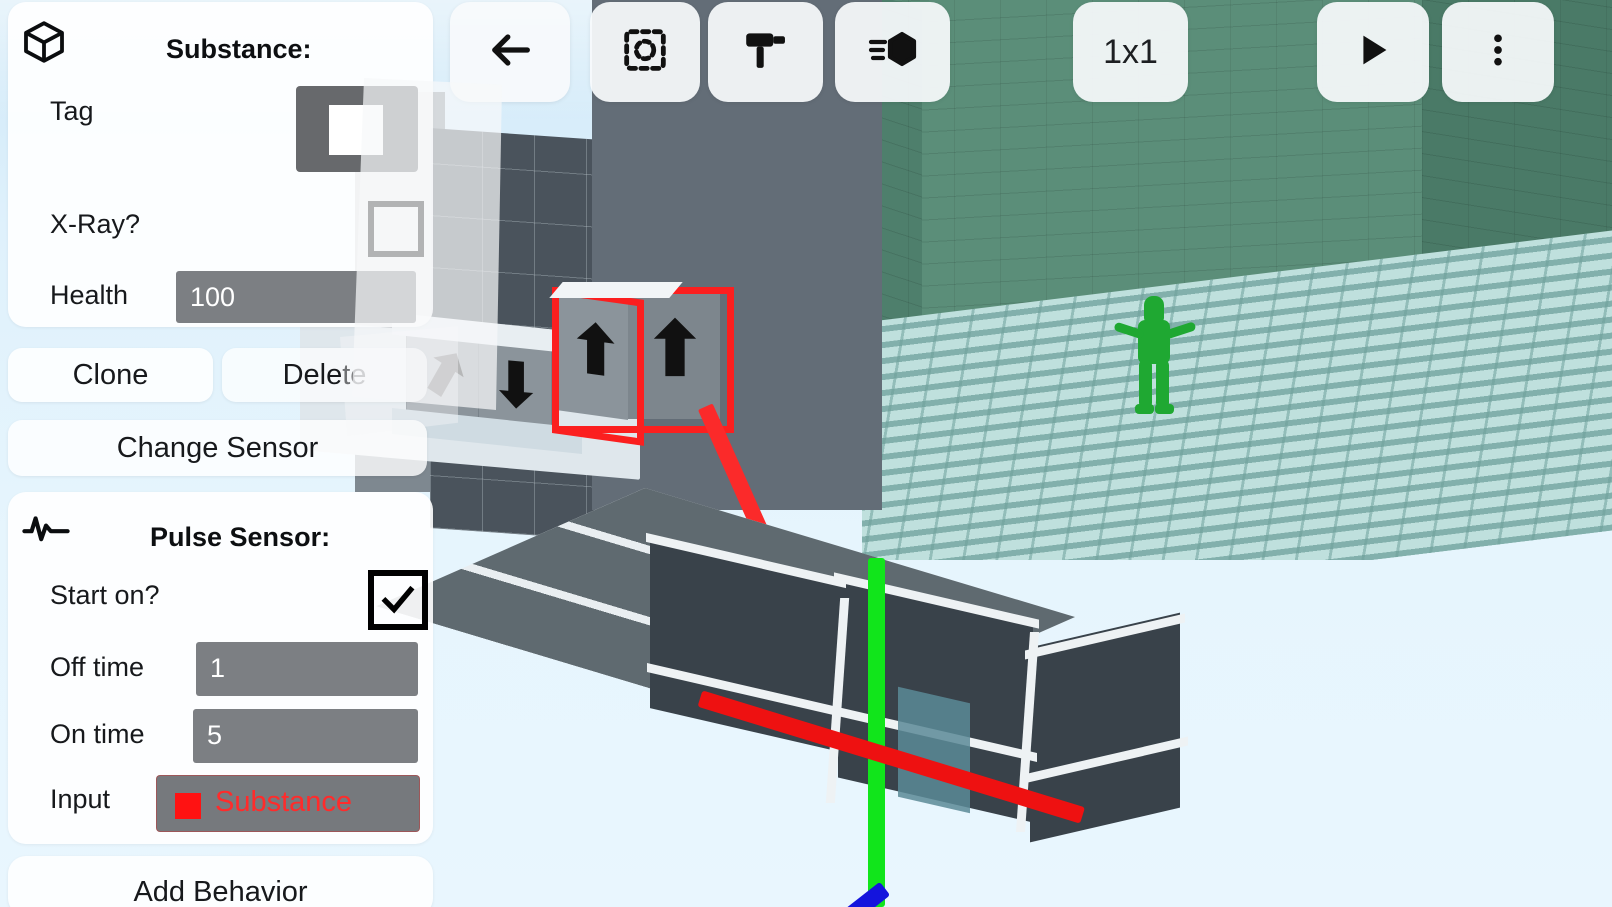 The height and width of the screenshot is (907, 1612). What do you see at coordinates (1158, 356) in the screenshot?
I see `player-character` at bounding box center [1158, 356].